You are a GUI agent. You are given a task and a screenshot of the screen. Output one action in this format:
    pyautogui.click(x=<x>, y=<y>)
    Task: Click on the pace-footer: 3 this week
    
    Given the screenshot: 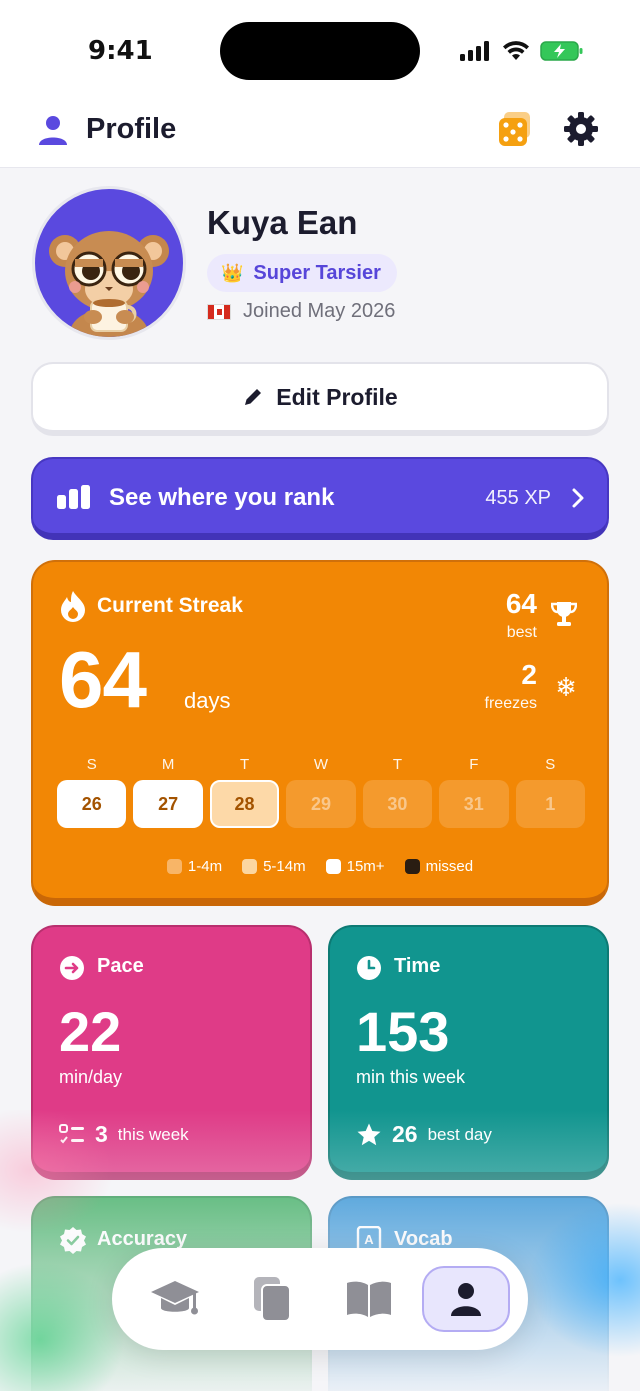 What is the action you would take?
    pyautogui.click(x=124, y=1134)
    